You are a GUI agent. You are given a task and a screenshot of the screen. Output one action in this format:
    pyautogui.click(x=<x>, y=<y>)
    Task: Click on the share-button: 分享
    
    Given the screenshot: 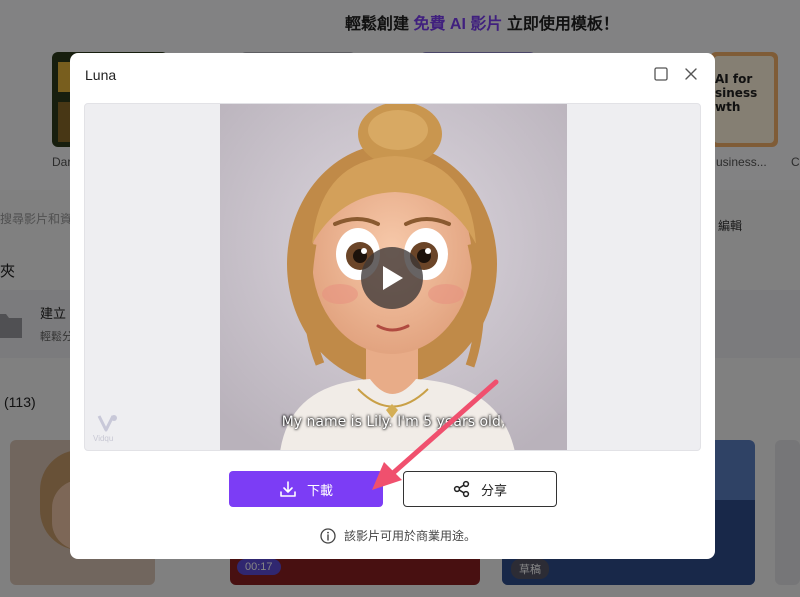 What is the action you would take?
    pyautogui.click(x=480, y=489)
    